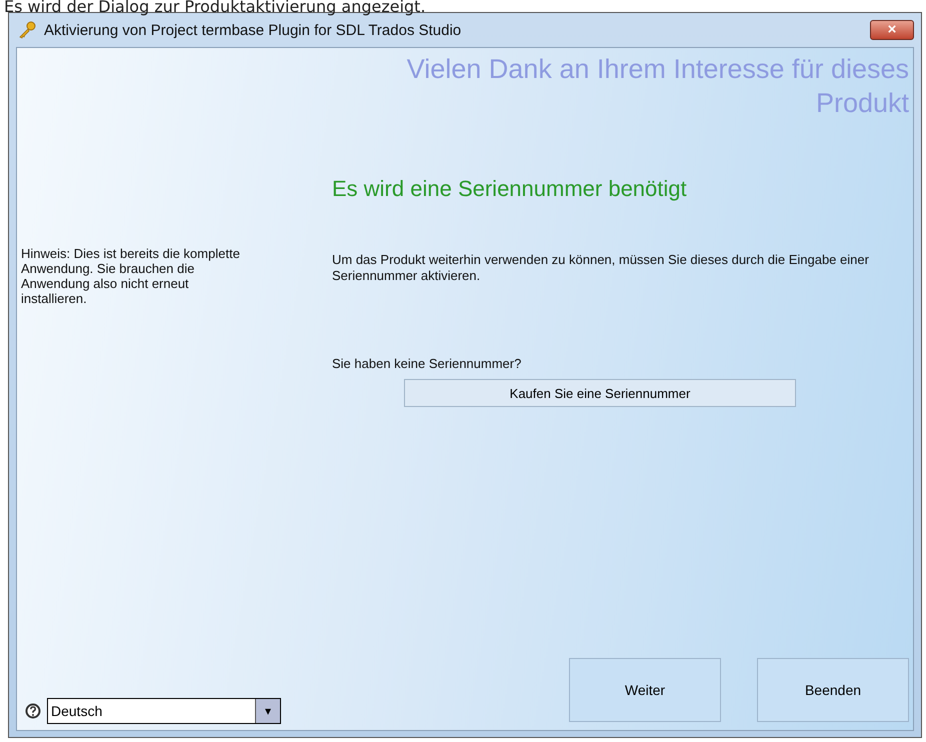  What do you see at coordinates (510, 189) in the screenshot?
I see `subheading-text: Es wird eine Seriennummer benötigt` at bounding box center [510, 189].